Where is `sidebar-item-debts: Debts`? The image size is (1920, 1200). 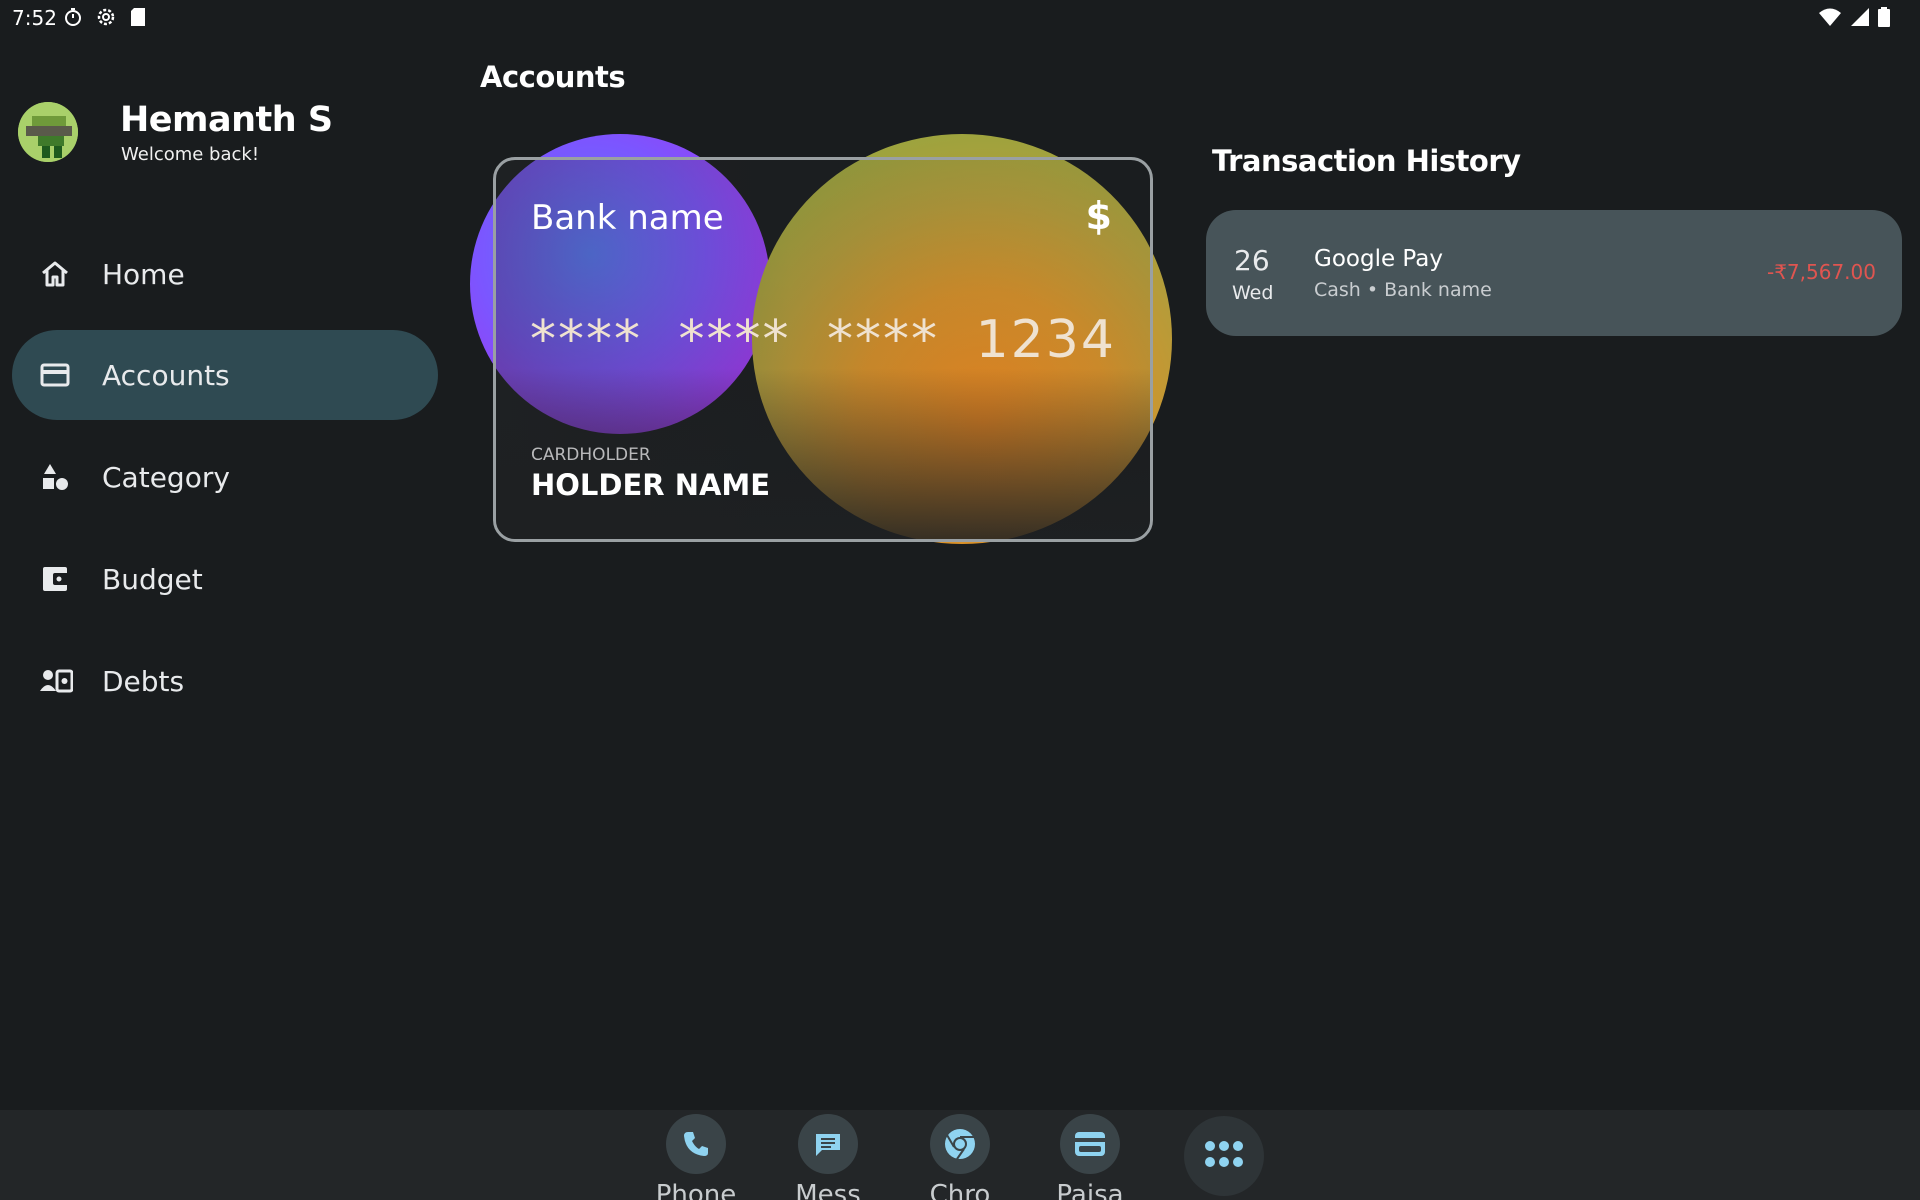 sidebar-item-debts: Debts is located at coordinates (225, 681).